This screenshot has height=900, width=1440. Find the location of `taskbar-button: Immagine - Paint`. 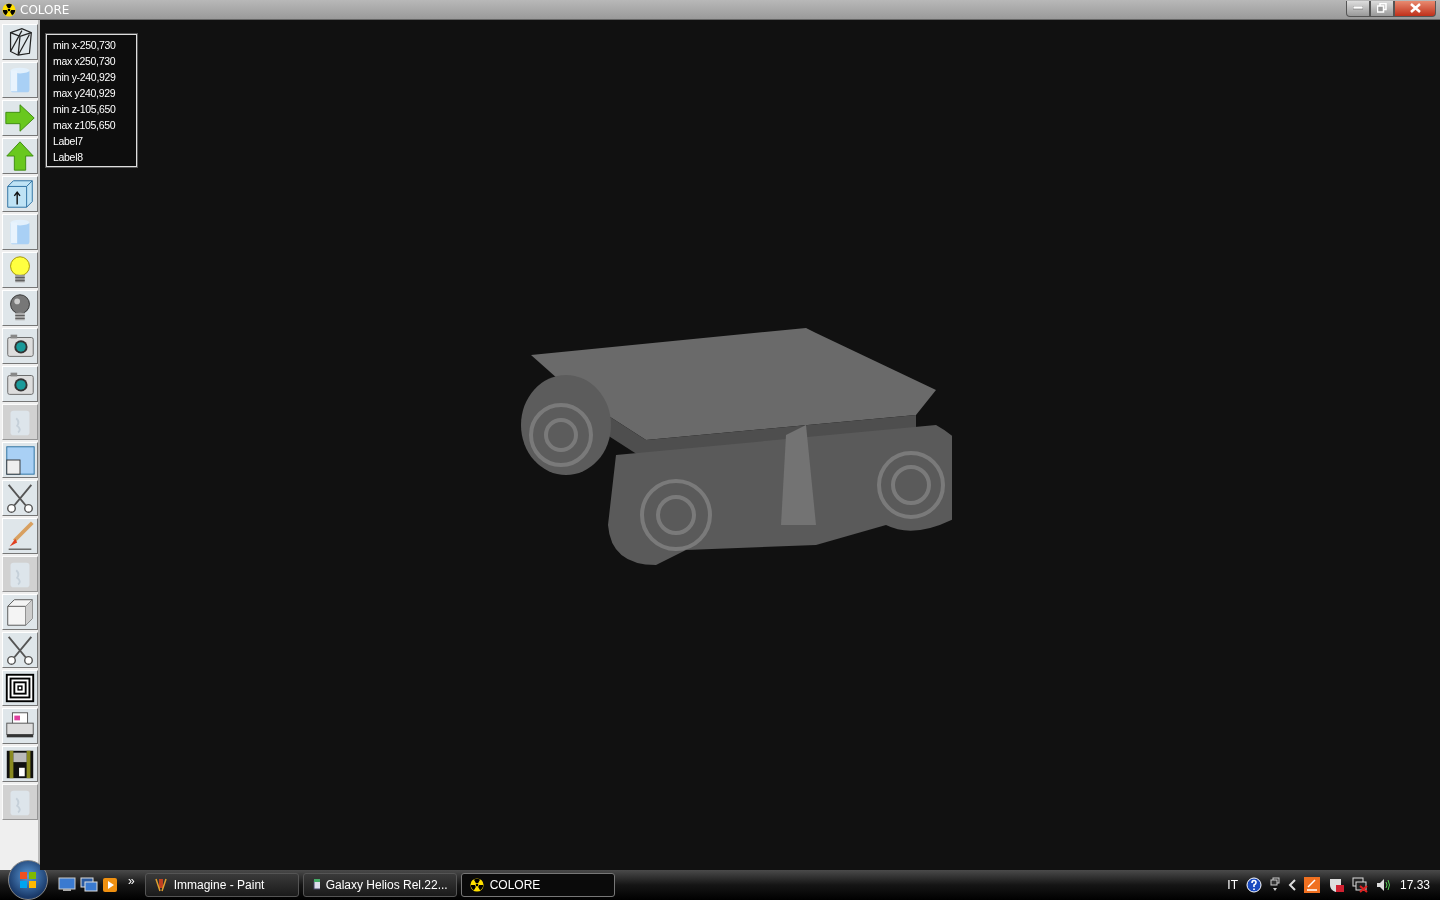

taskbar-button: Immagine - Paint is located at coordinates (221, 885).